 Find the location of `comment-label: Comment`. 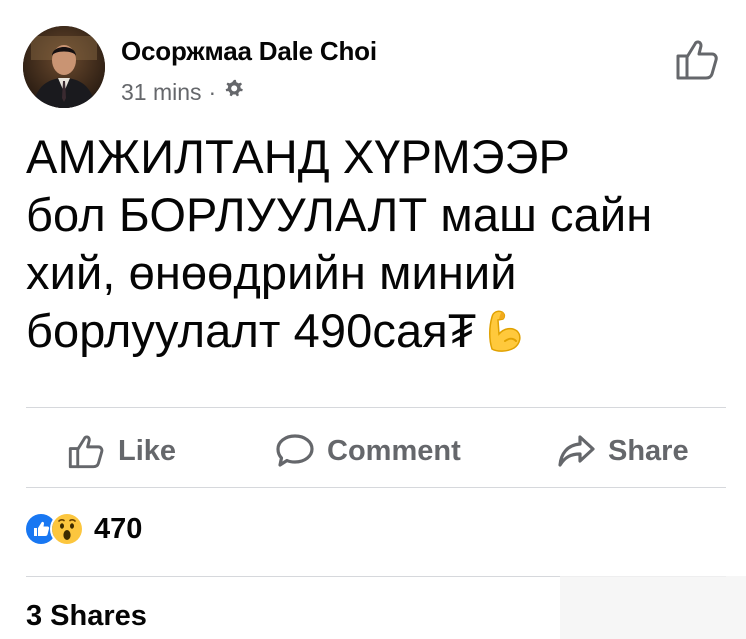

comment-label: Comment is located at coordinates (394, 450).